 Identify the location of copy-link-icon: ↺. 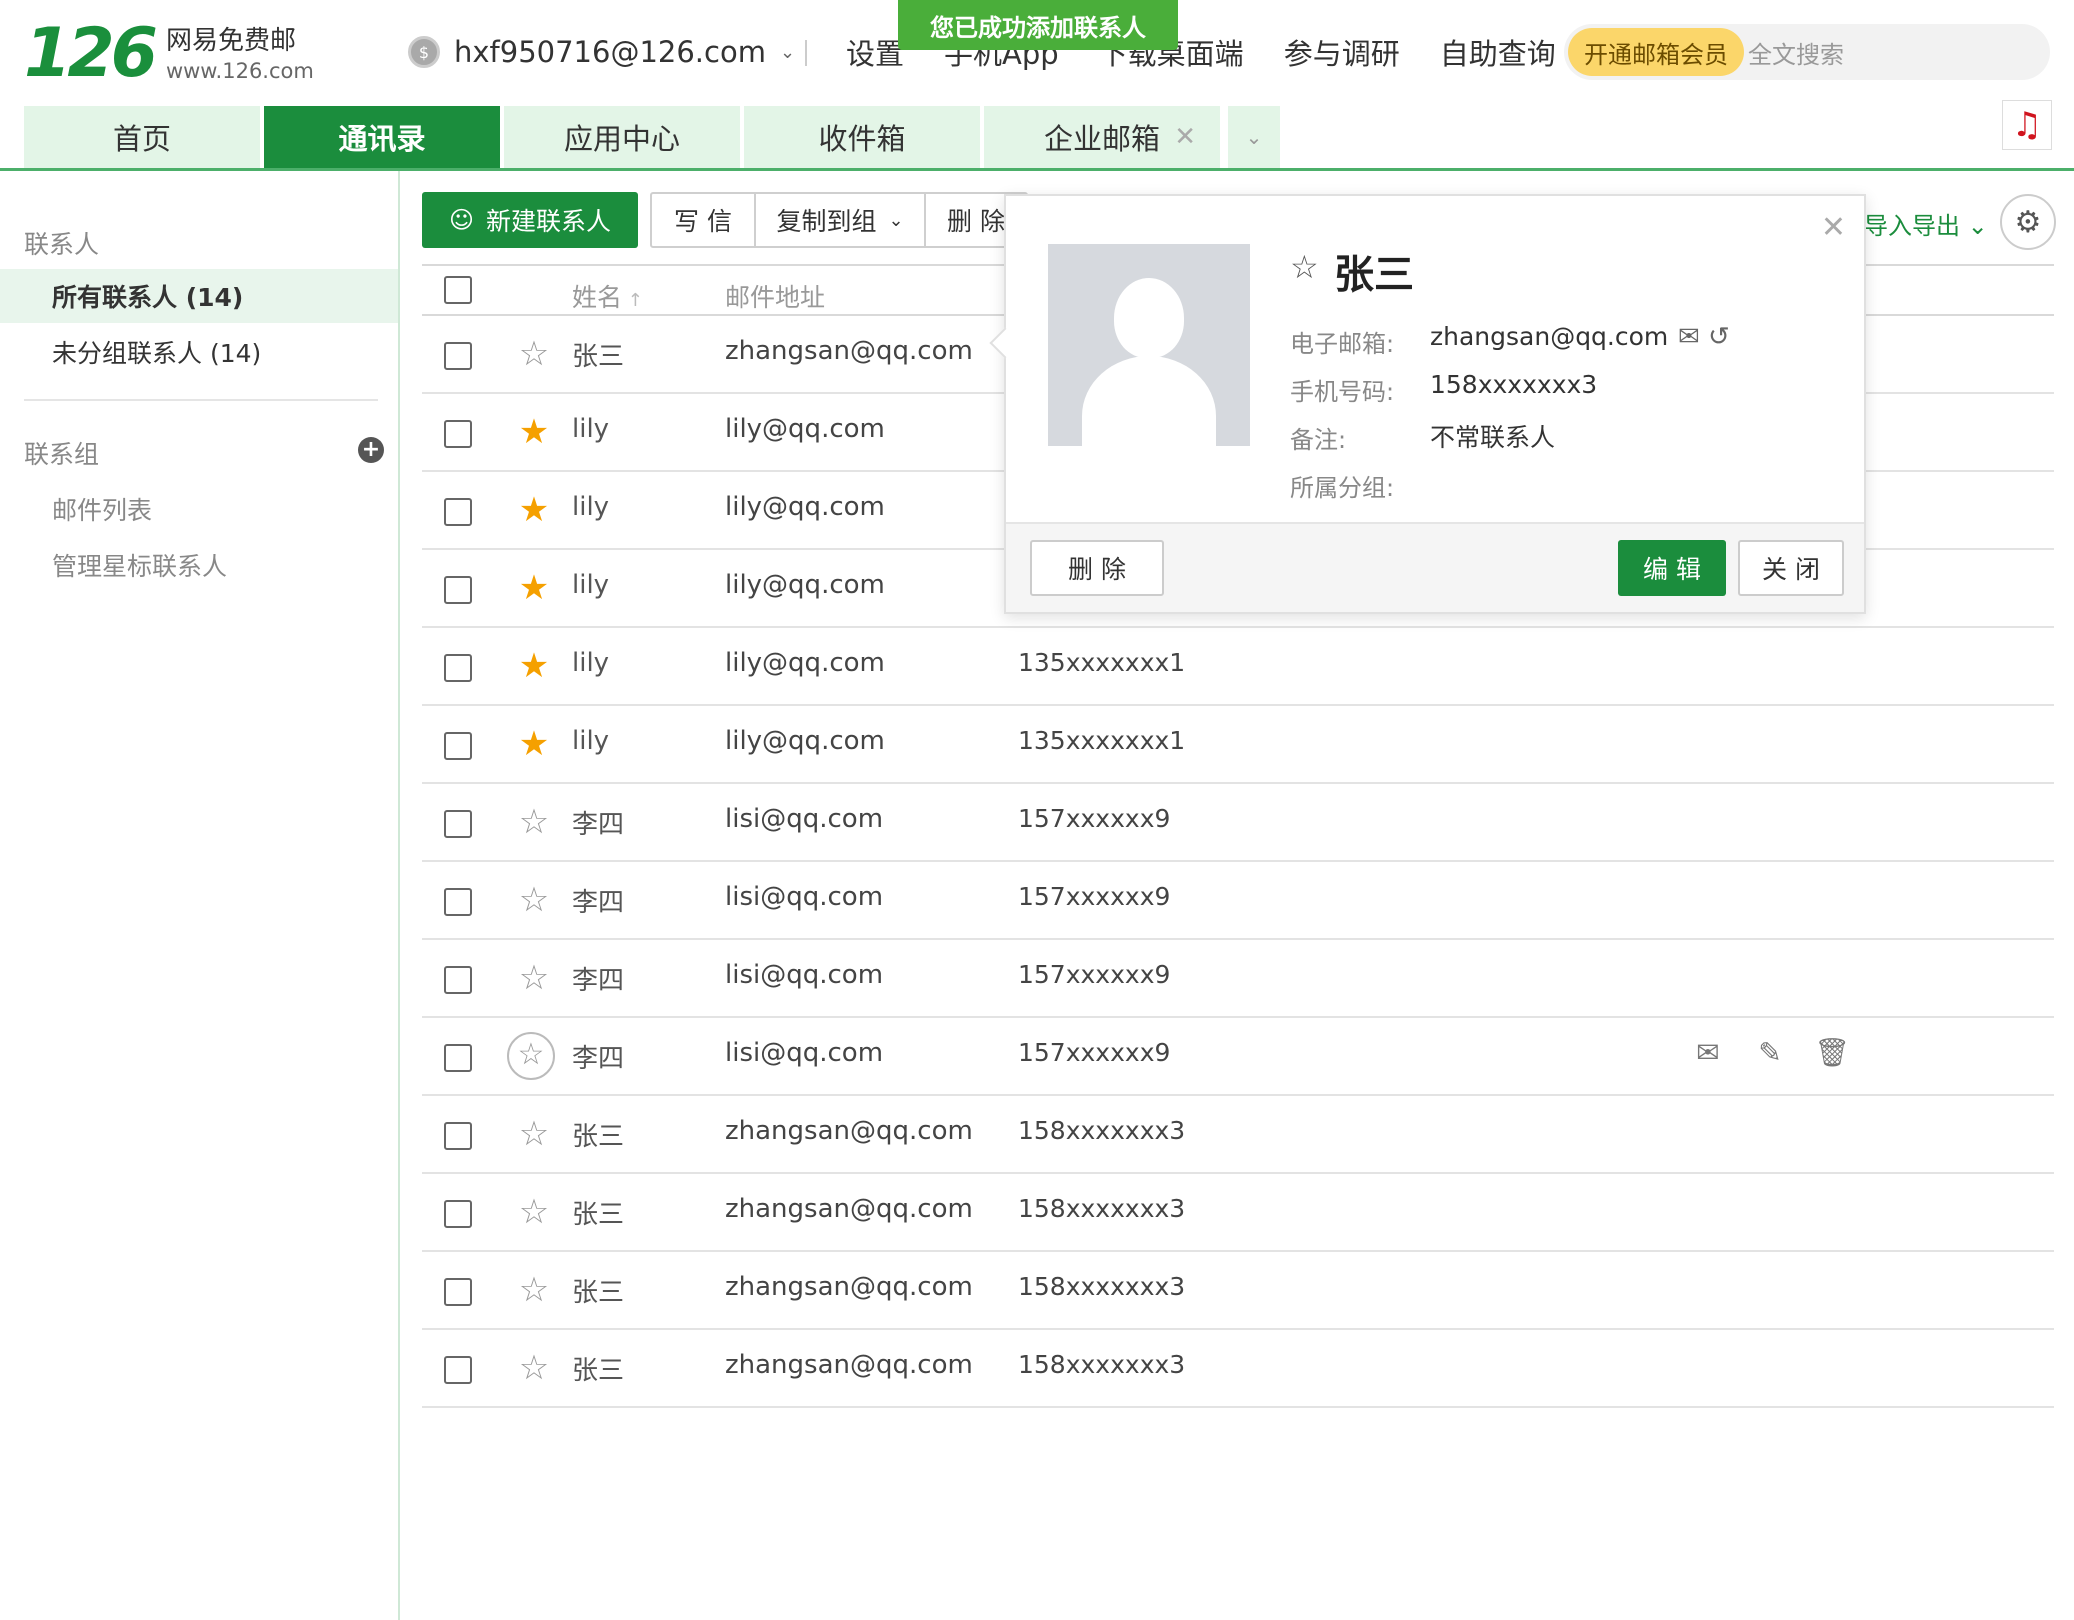
(1719, 337).